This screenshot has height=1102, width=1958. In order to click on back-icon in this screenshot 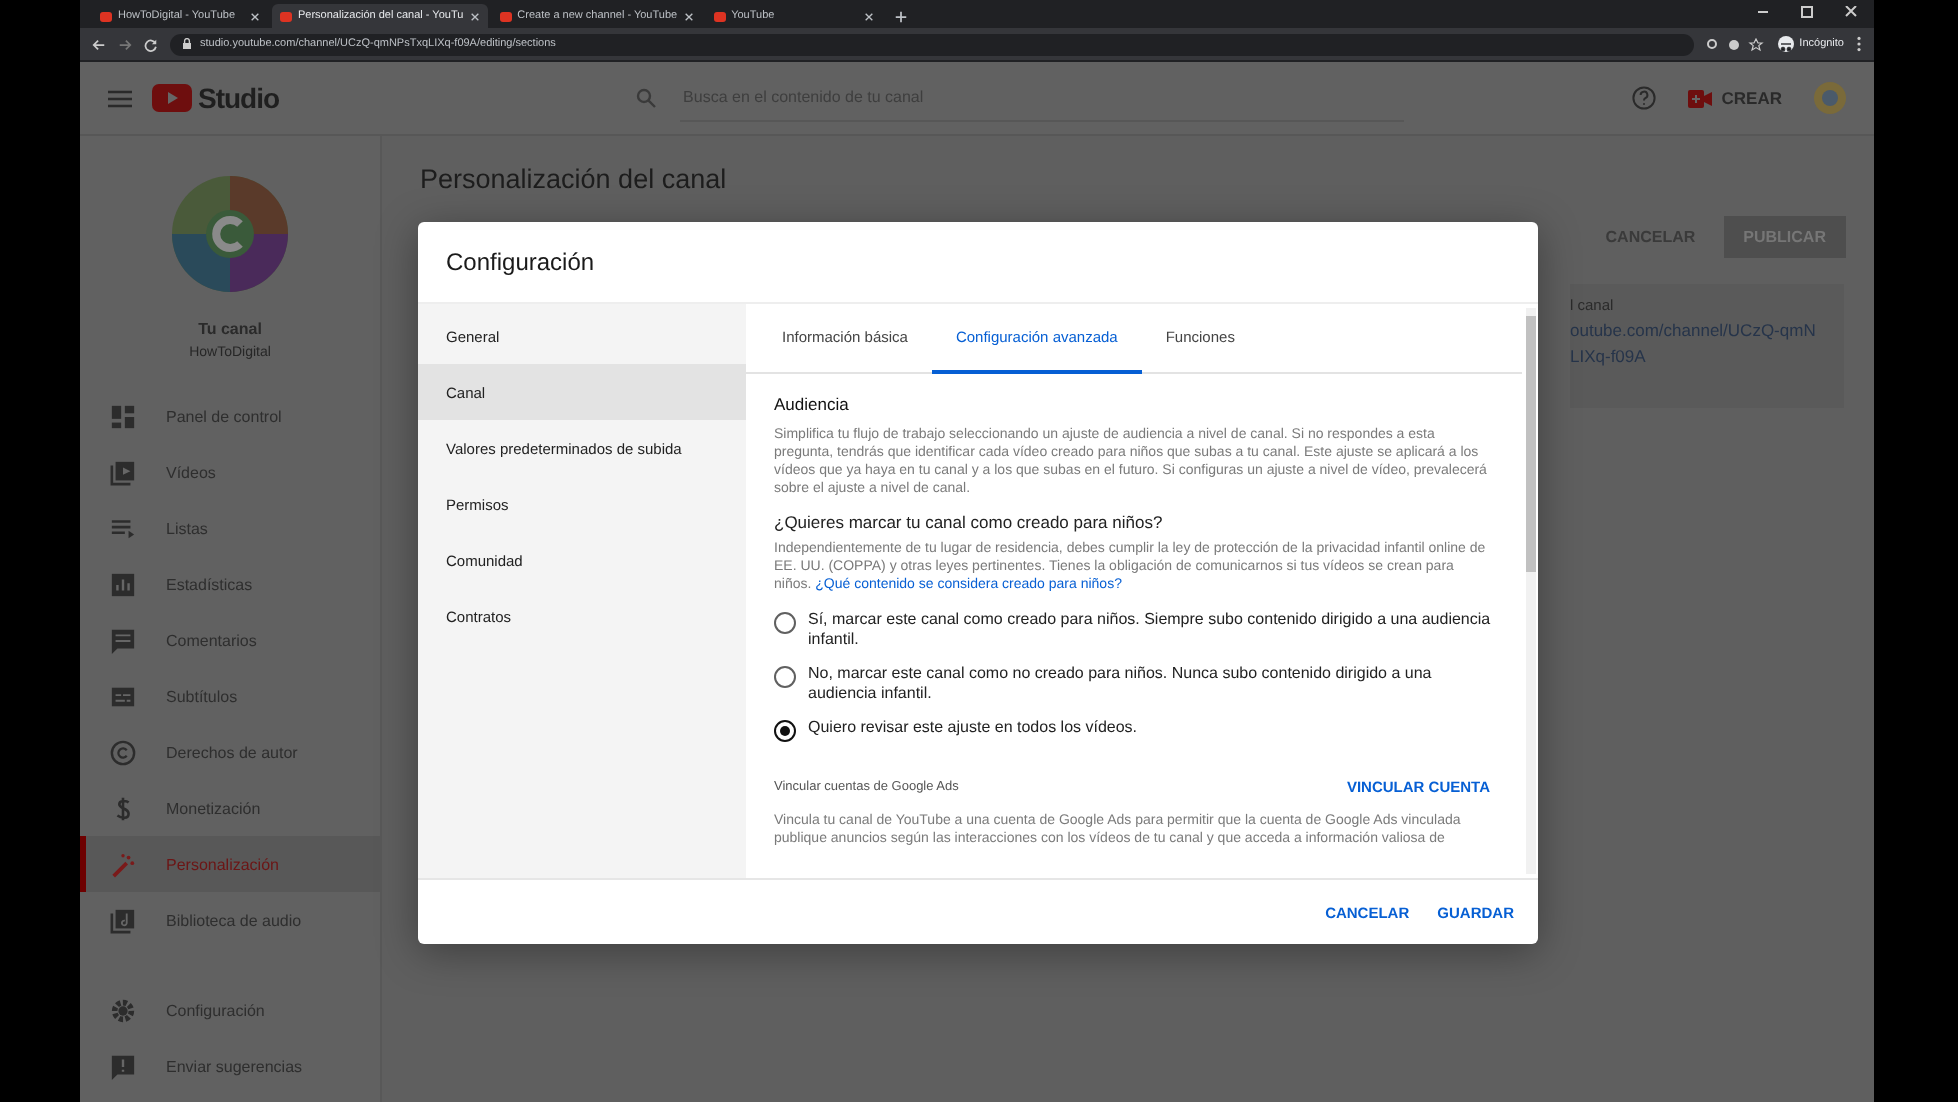, I will do `click(99, 44)`.